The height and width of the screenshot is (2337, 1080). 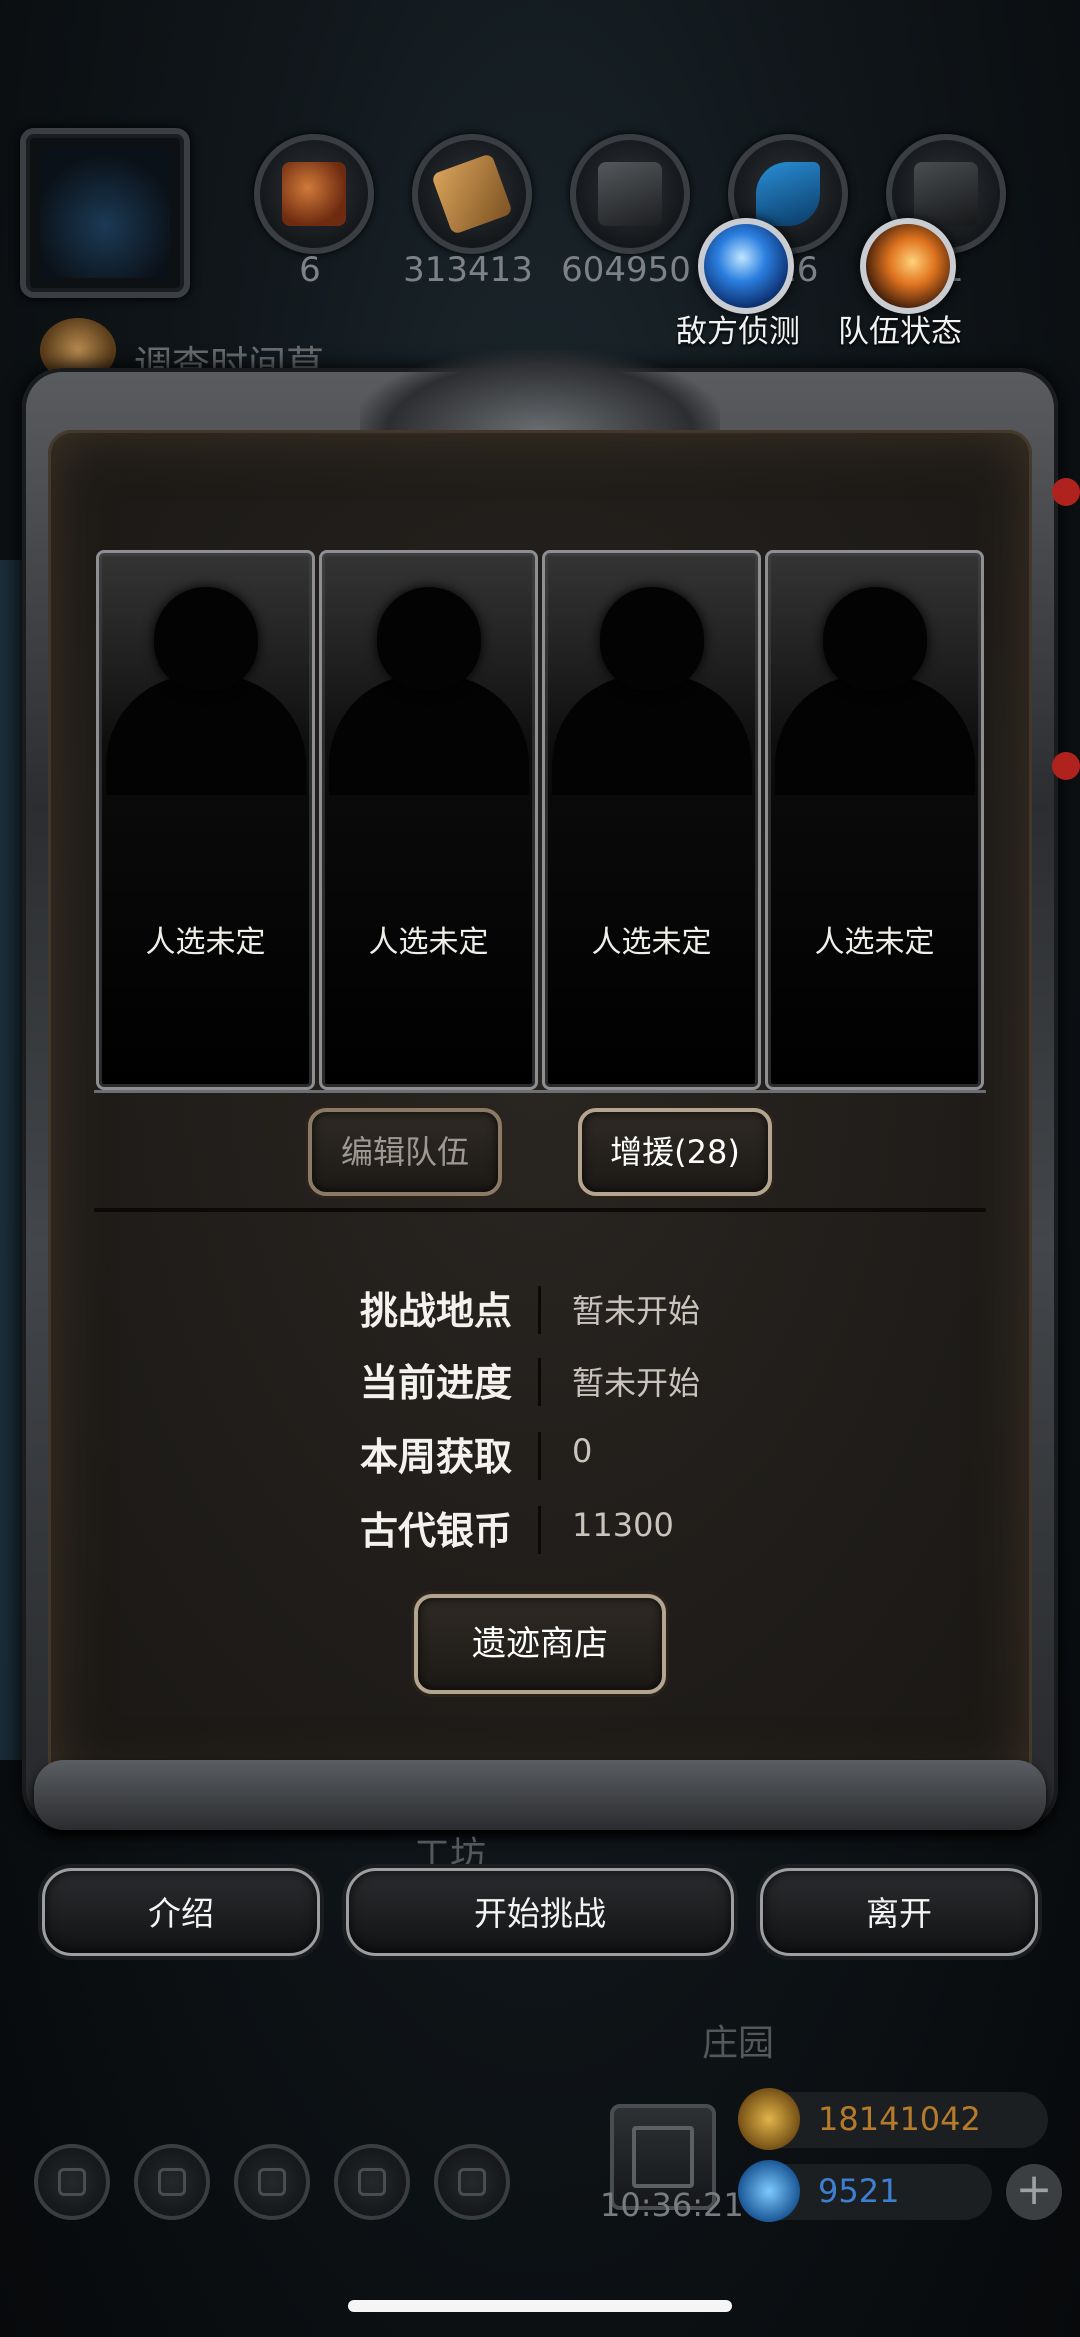 I want to click on panel-frame-bottom, so click(x=540, y=1795).